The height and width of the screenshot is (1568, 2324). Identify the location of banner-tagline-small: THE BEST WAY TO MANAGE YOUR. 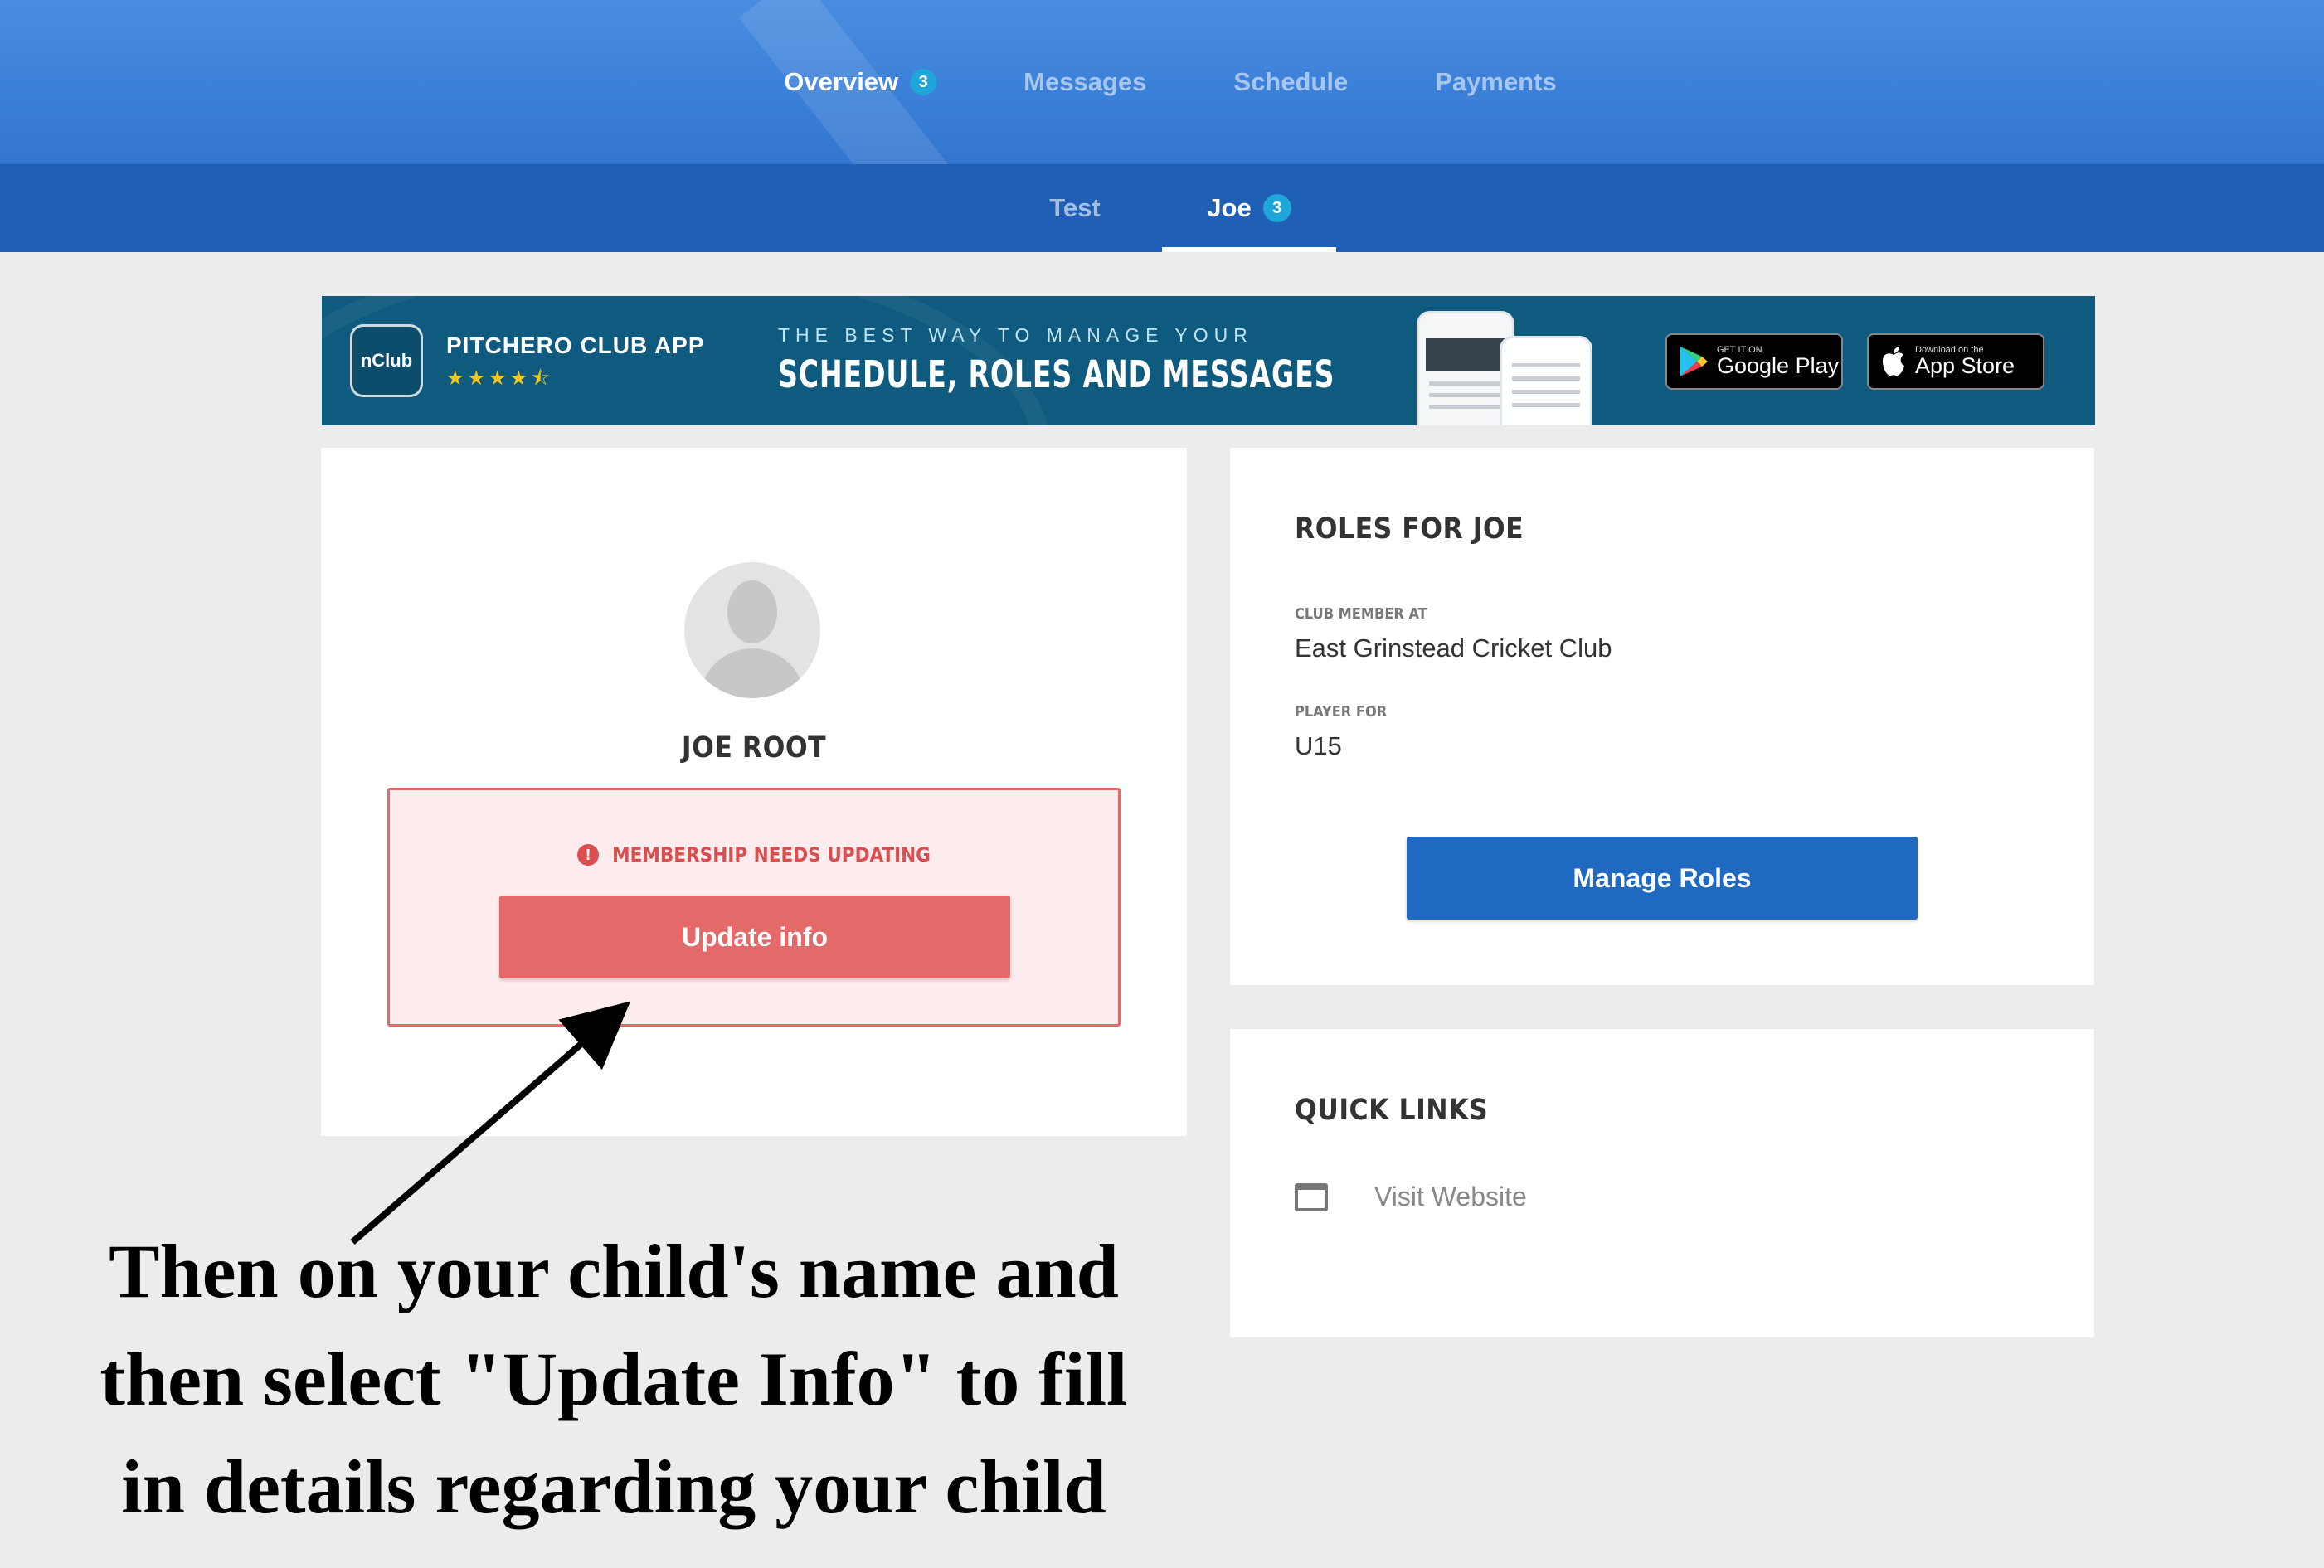
(1015, 335).